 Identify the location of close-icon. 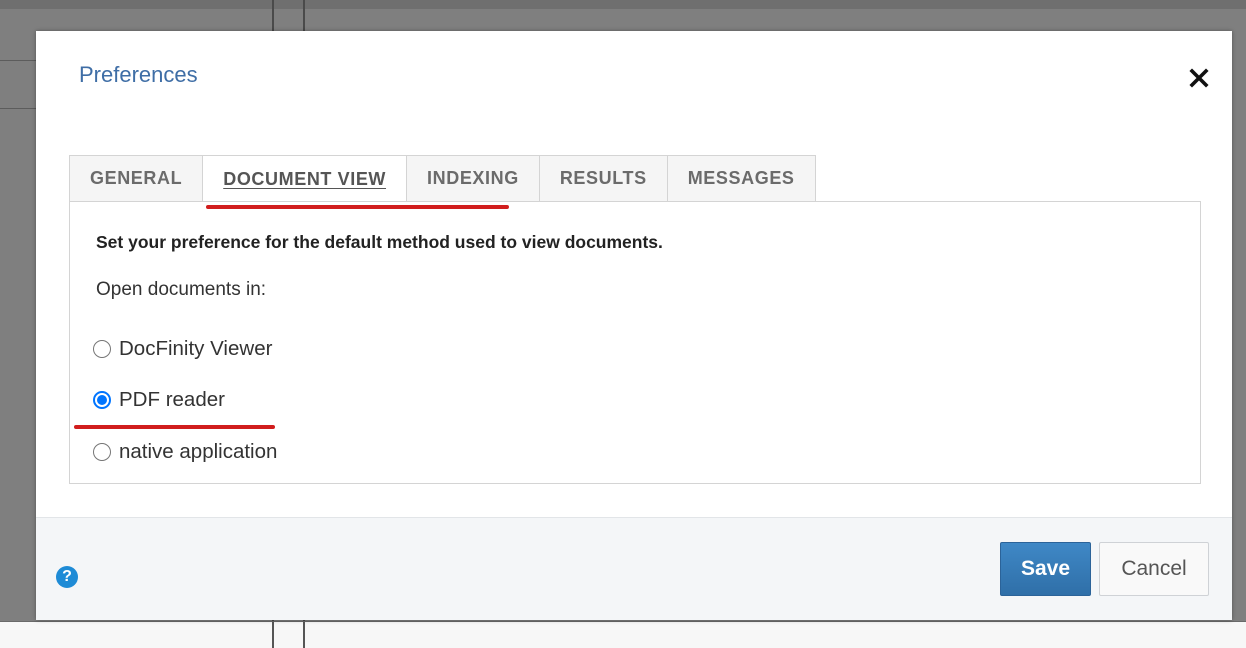
(1199, 78).